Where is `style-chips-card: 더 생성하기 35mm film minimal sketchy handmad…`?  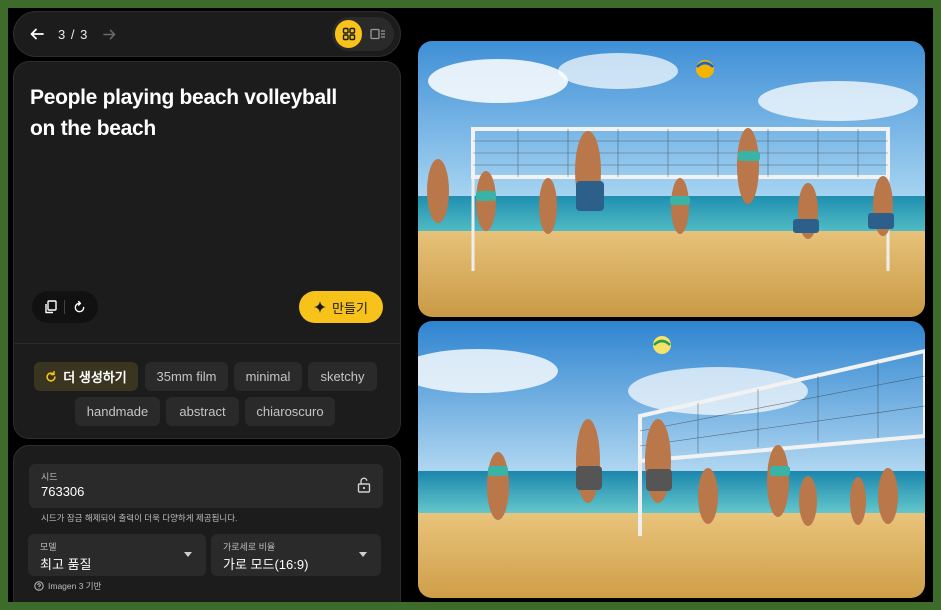
style-chips-card: 더 생성하기 35mm film minimal sketchy handmad… is located at coordinates (207, 391).